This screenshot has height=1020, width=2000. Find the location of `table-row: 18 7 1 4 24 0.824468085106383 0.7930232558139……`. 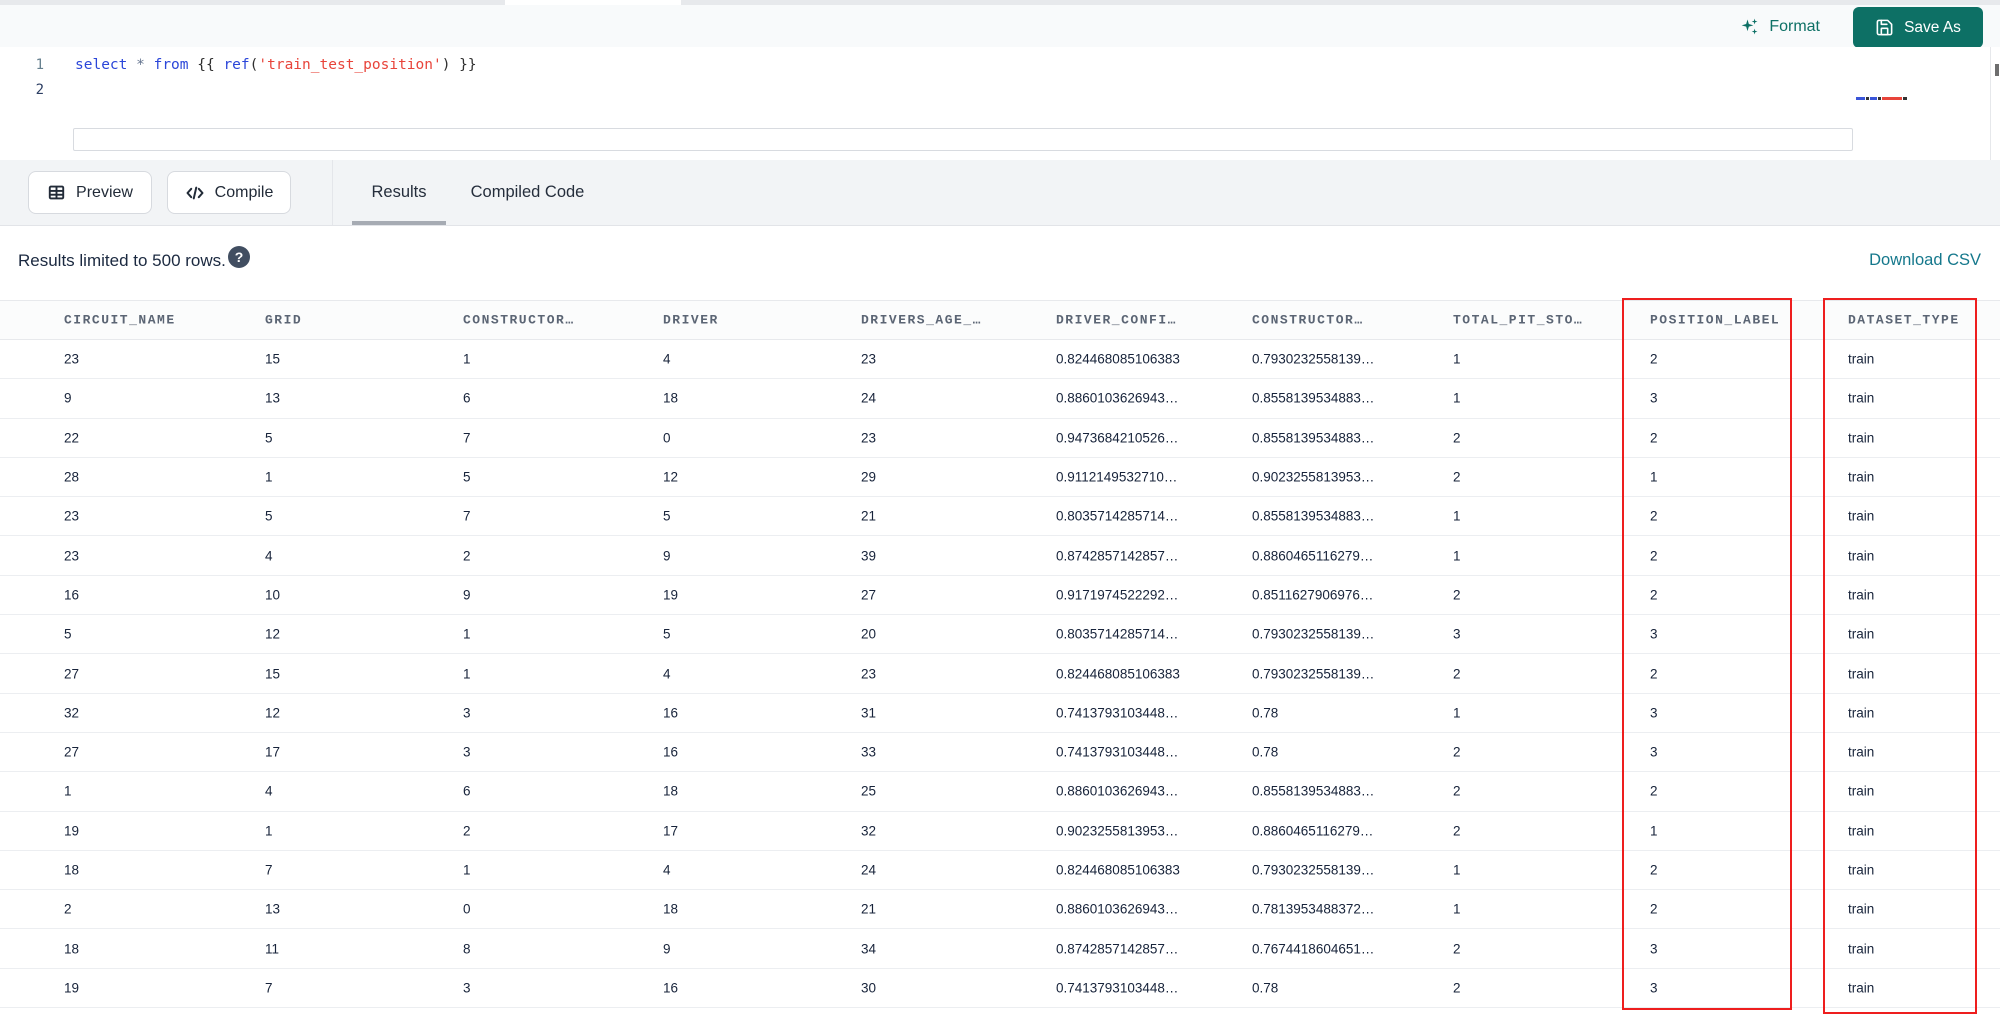

table-row: 18 7 1 4 24 0.824468085106383 0.7930232558139…… is located at coordinates (1000, 870).